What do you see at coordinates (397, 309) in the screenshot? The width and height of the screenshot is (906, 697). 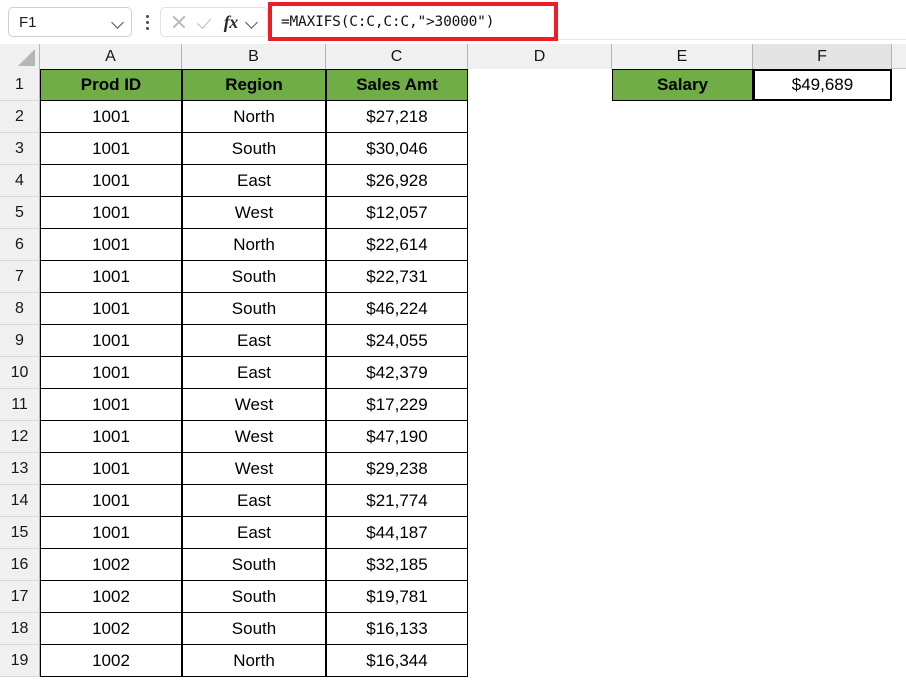 I see `cell-sales-amt: $46,224` at bounding box center [397, 309].